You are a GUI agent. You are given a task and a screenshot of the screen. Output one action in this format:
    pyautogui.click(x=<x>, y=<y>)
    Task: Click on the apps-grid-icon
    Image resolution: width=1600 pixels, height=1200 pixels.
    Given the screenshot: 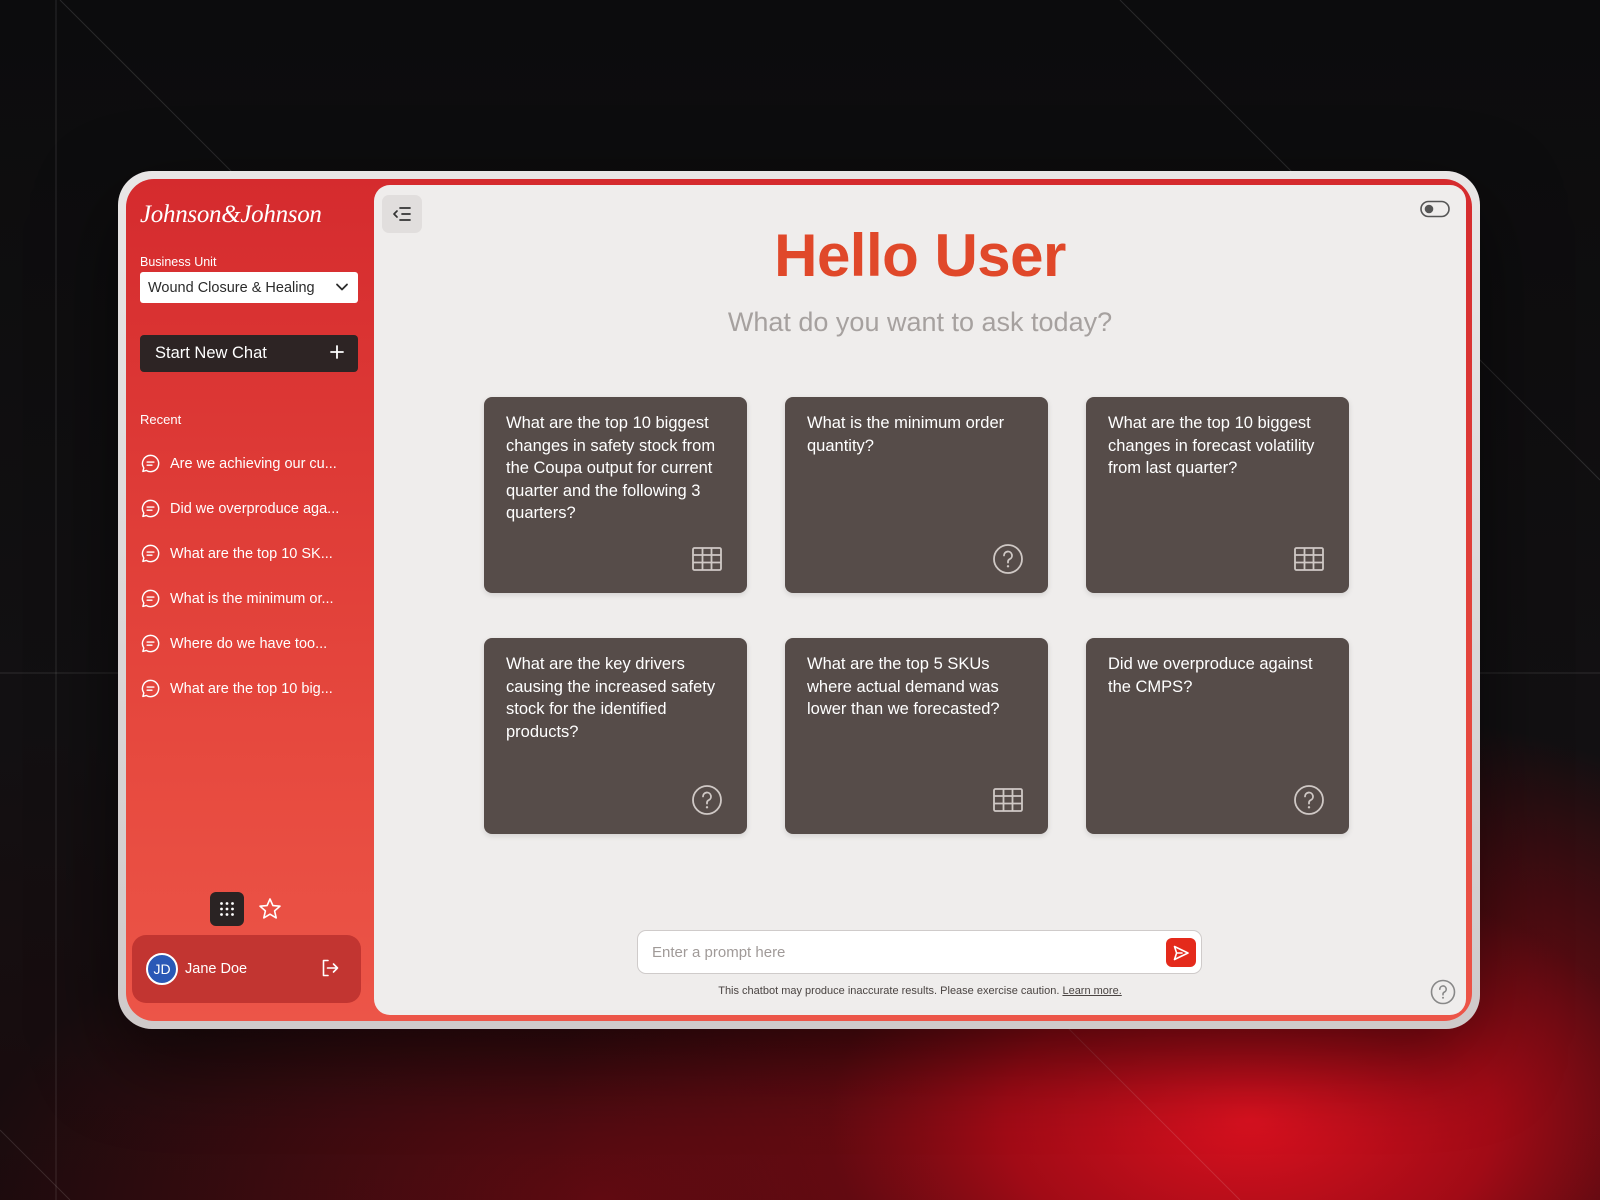 What is the action you would take?
    pyautogui.click(x=227, y=909)
    